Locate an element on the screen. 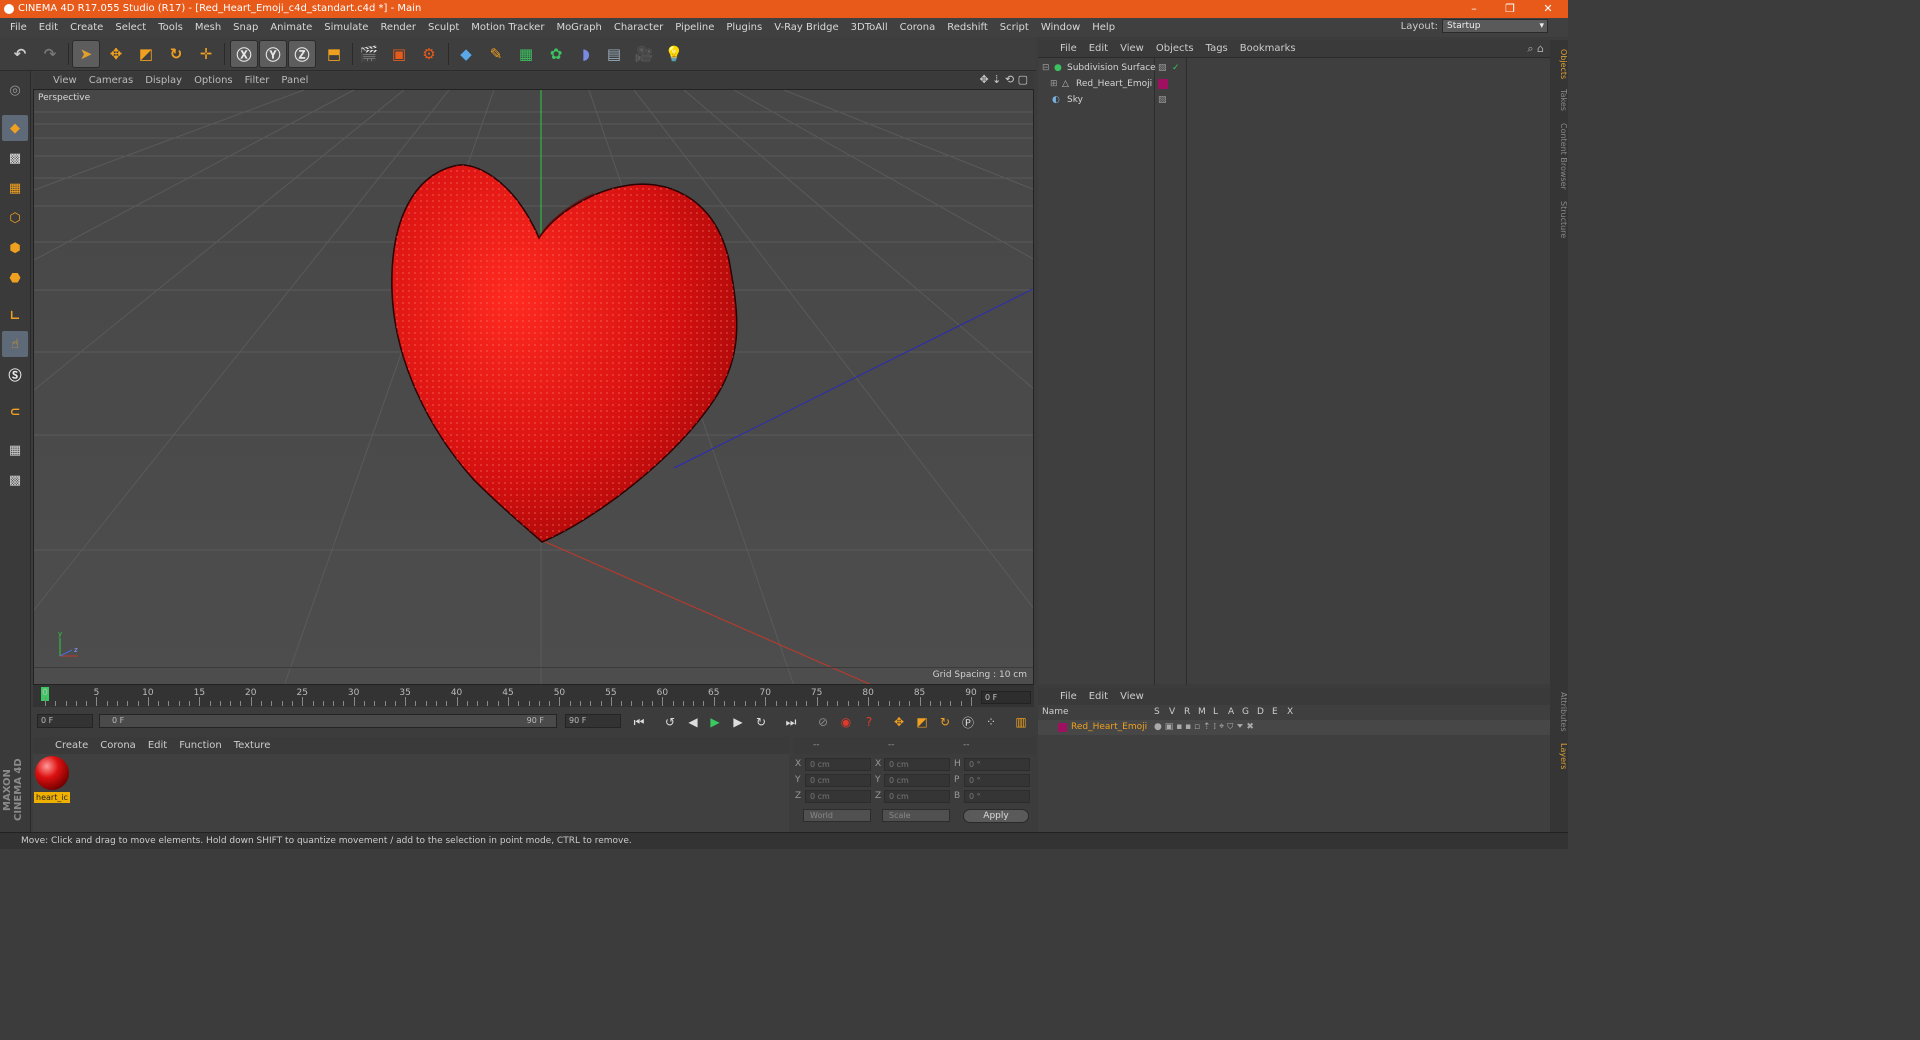 The width and height of the screenshot is (1920, 1040). rotation-h-field: 0 ° is located at coordinates (997, 764).